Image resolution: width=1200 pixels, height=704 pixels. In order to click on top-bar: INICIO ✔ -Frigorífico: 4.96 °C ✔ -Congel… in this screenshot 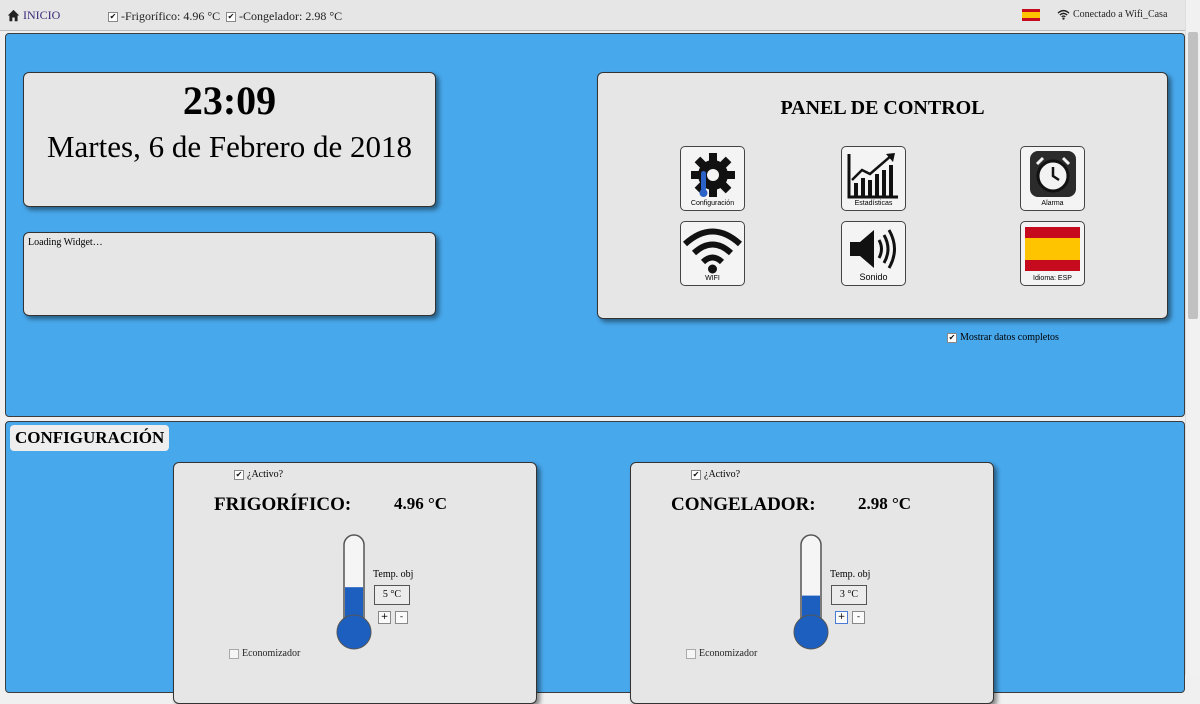, I will do `click(593, 15)`.